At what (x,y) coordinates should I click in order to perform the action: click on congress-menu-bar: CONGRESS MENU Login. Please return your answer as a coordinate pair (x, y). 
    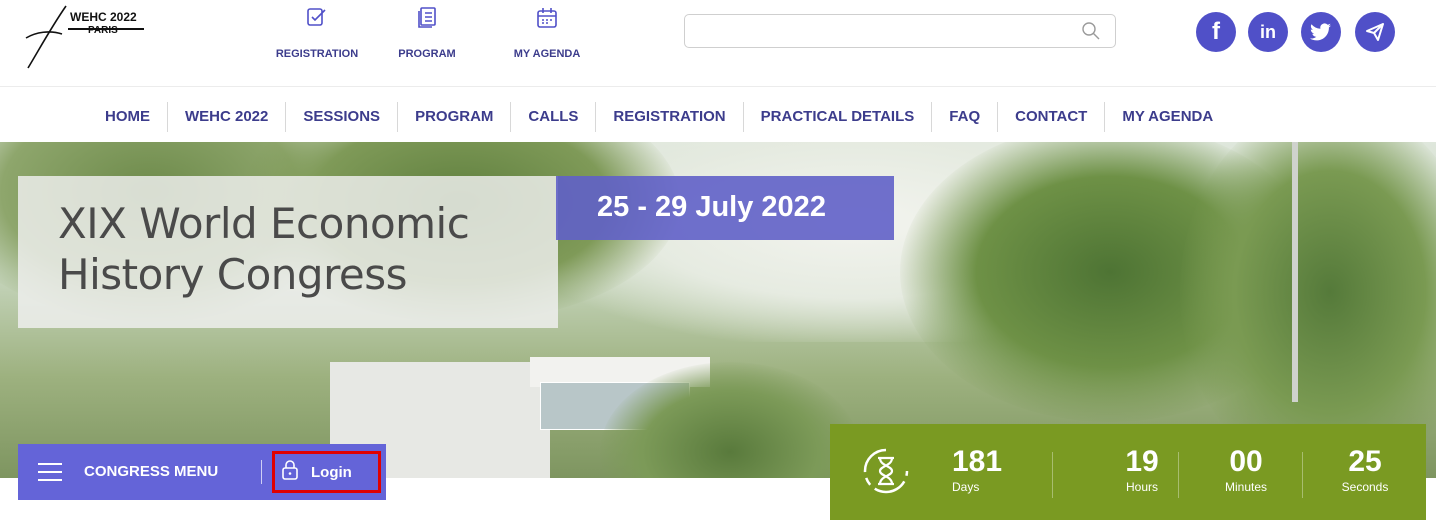
    Looking at the image, I should click on (202, 472).